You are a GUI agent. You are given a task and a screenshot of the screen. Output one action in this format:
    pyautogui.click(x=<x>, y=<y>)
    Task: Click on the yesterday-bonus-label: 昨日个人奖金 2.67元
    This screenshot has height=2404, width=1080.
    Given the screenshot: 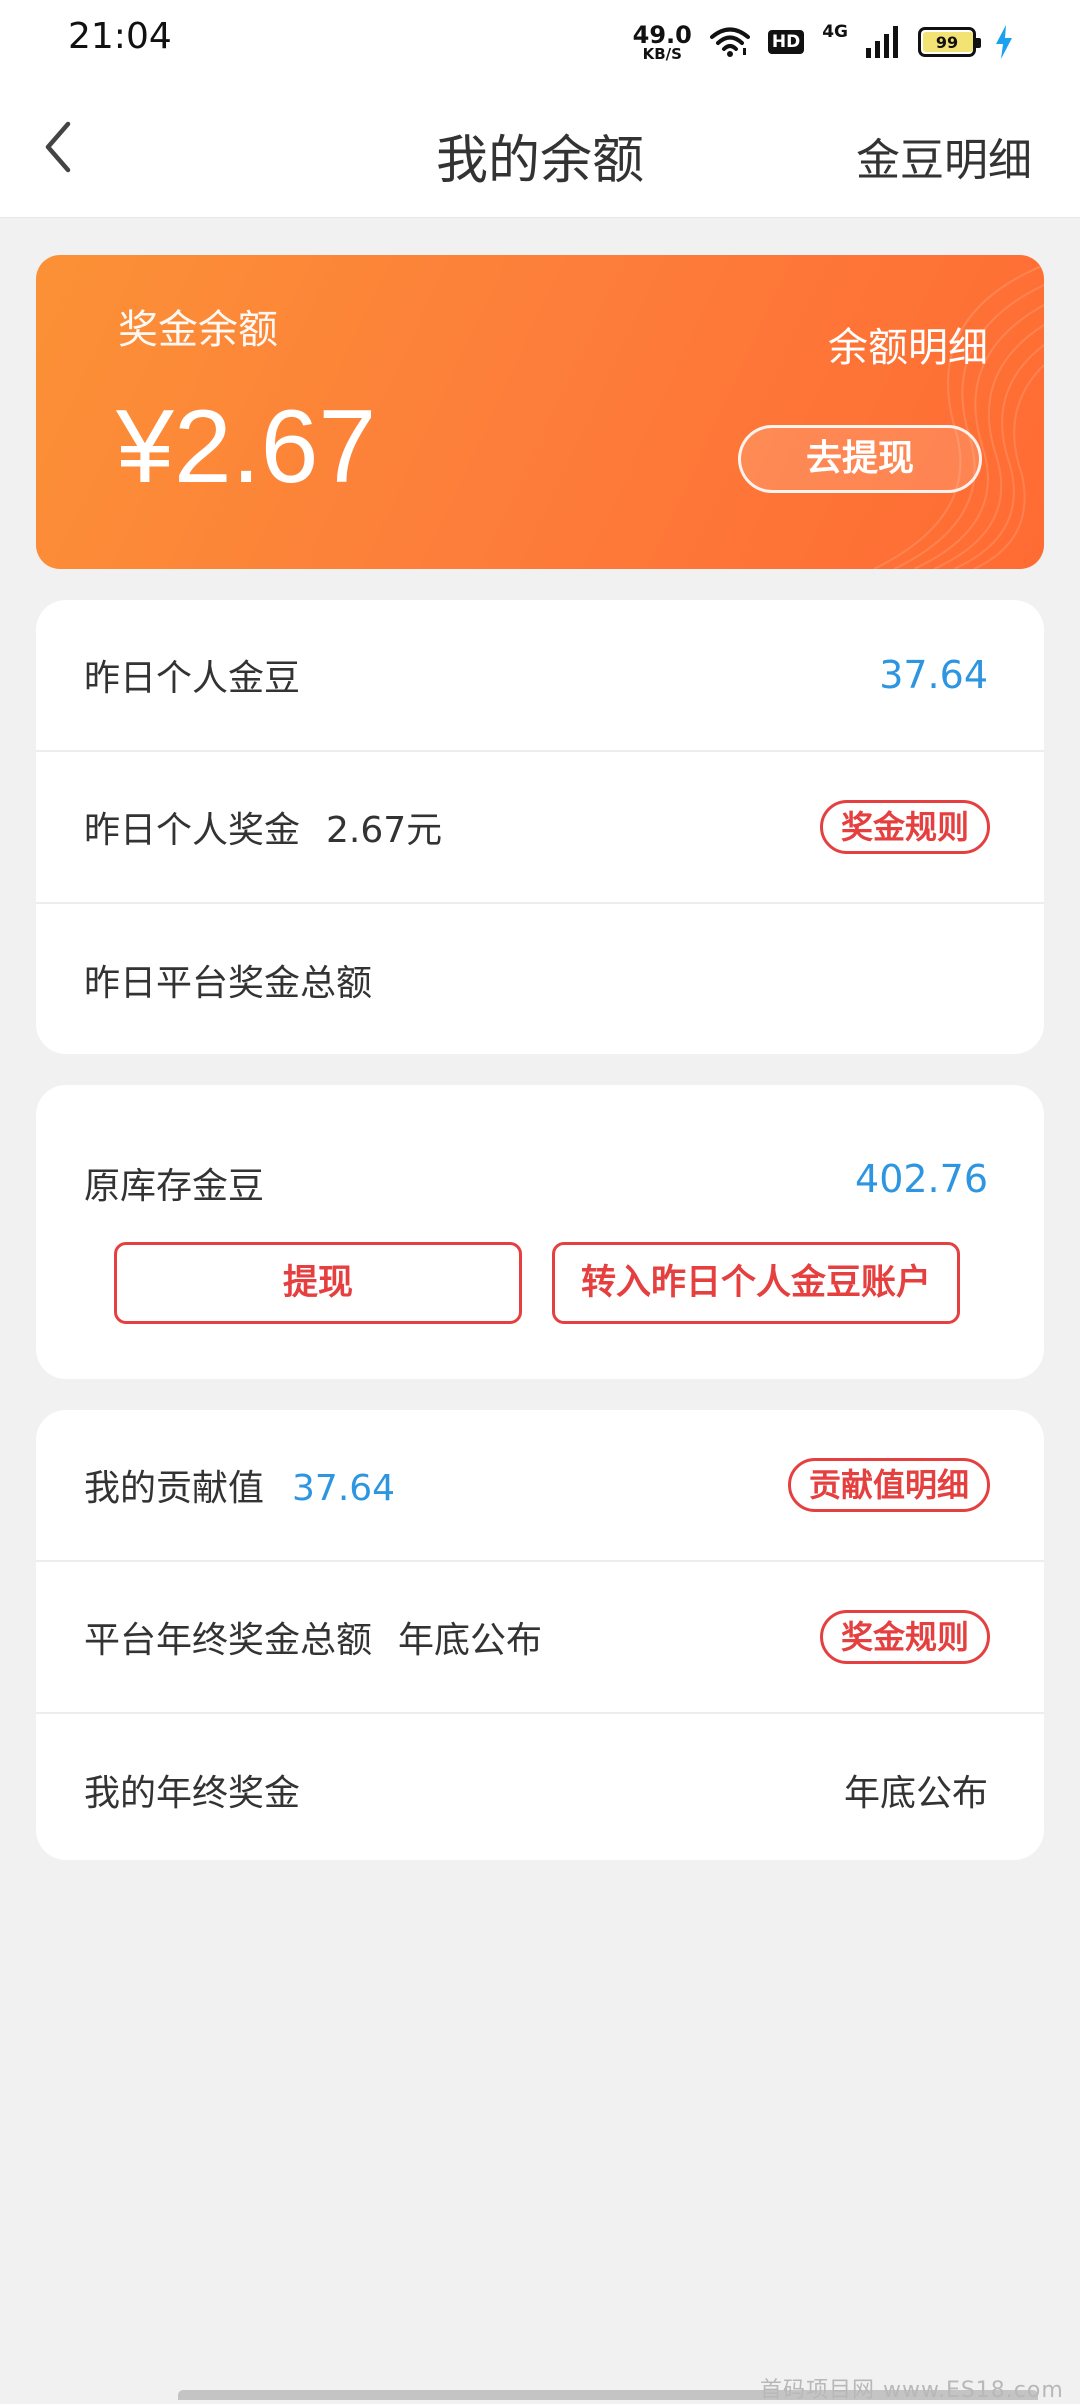 What is the action you would take?
    pyautogui.click(x=263, y=827)
    